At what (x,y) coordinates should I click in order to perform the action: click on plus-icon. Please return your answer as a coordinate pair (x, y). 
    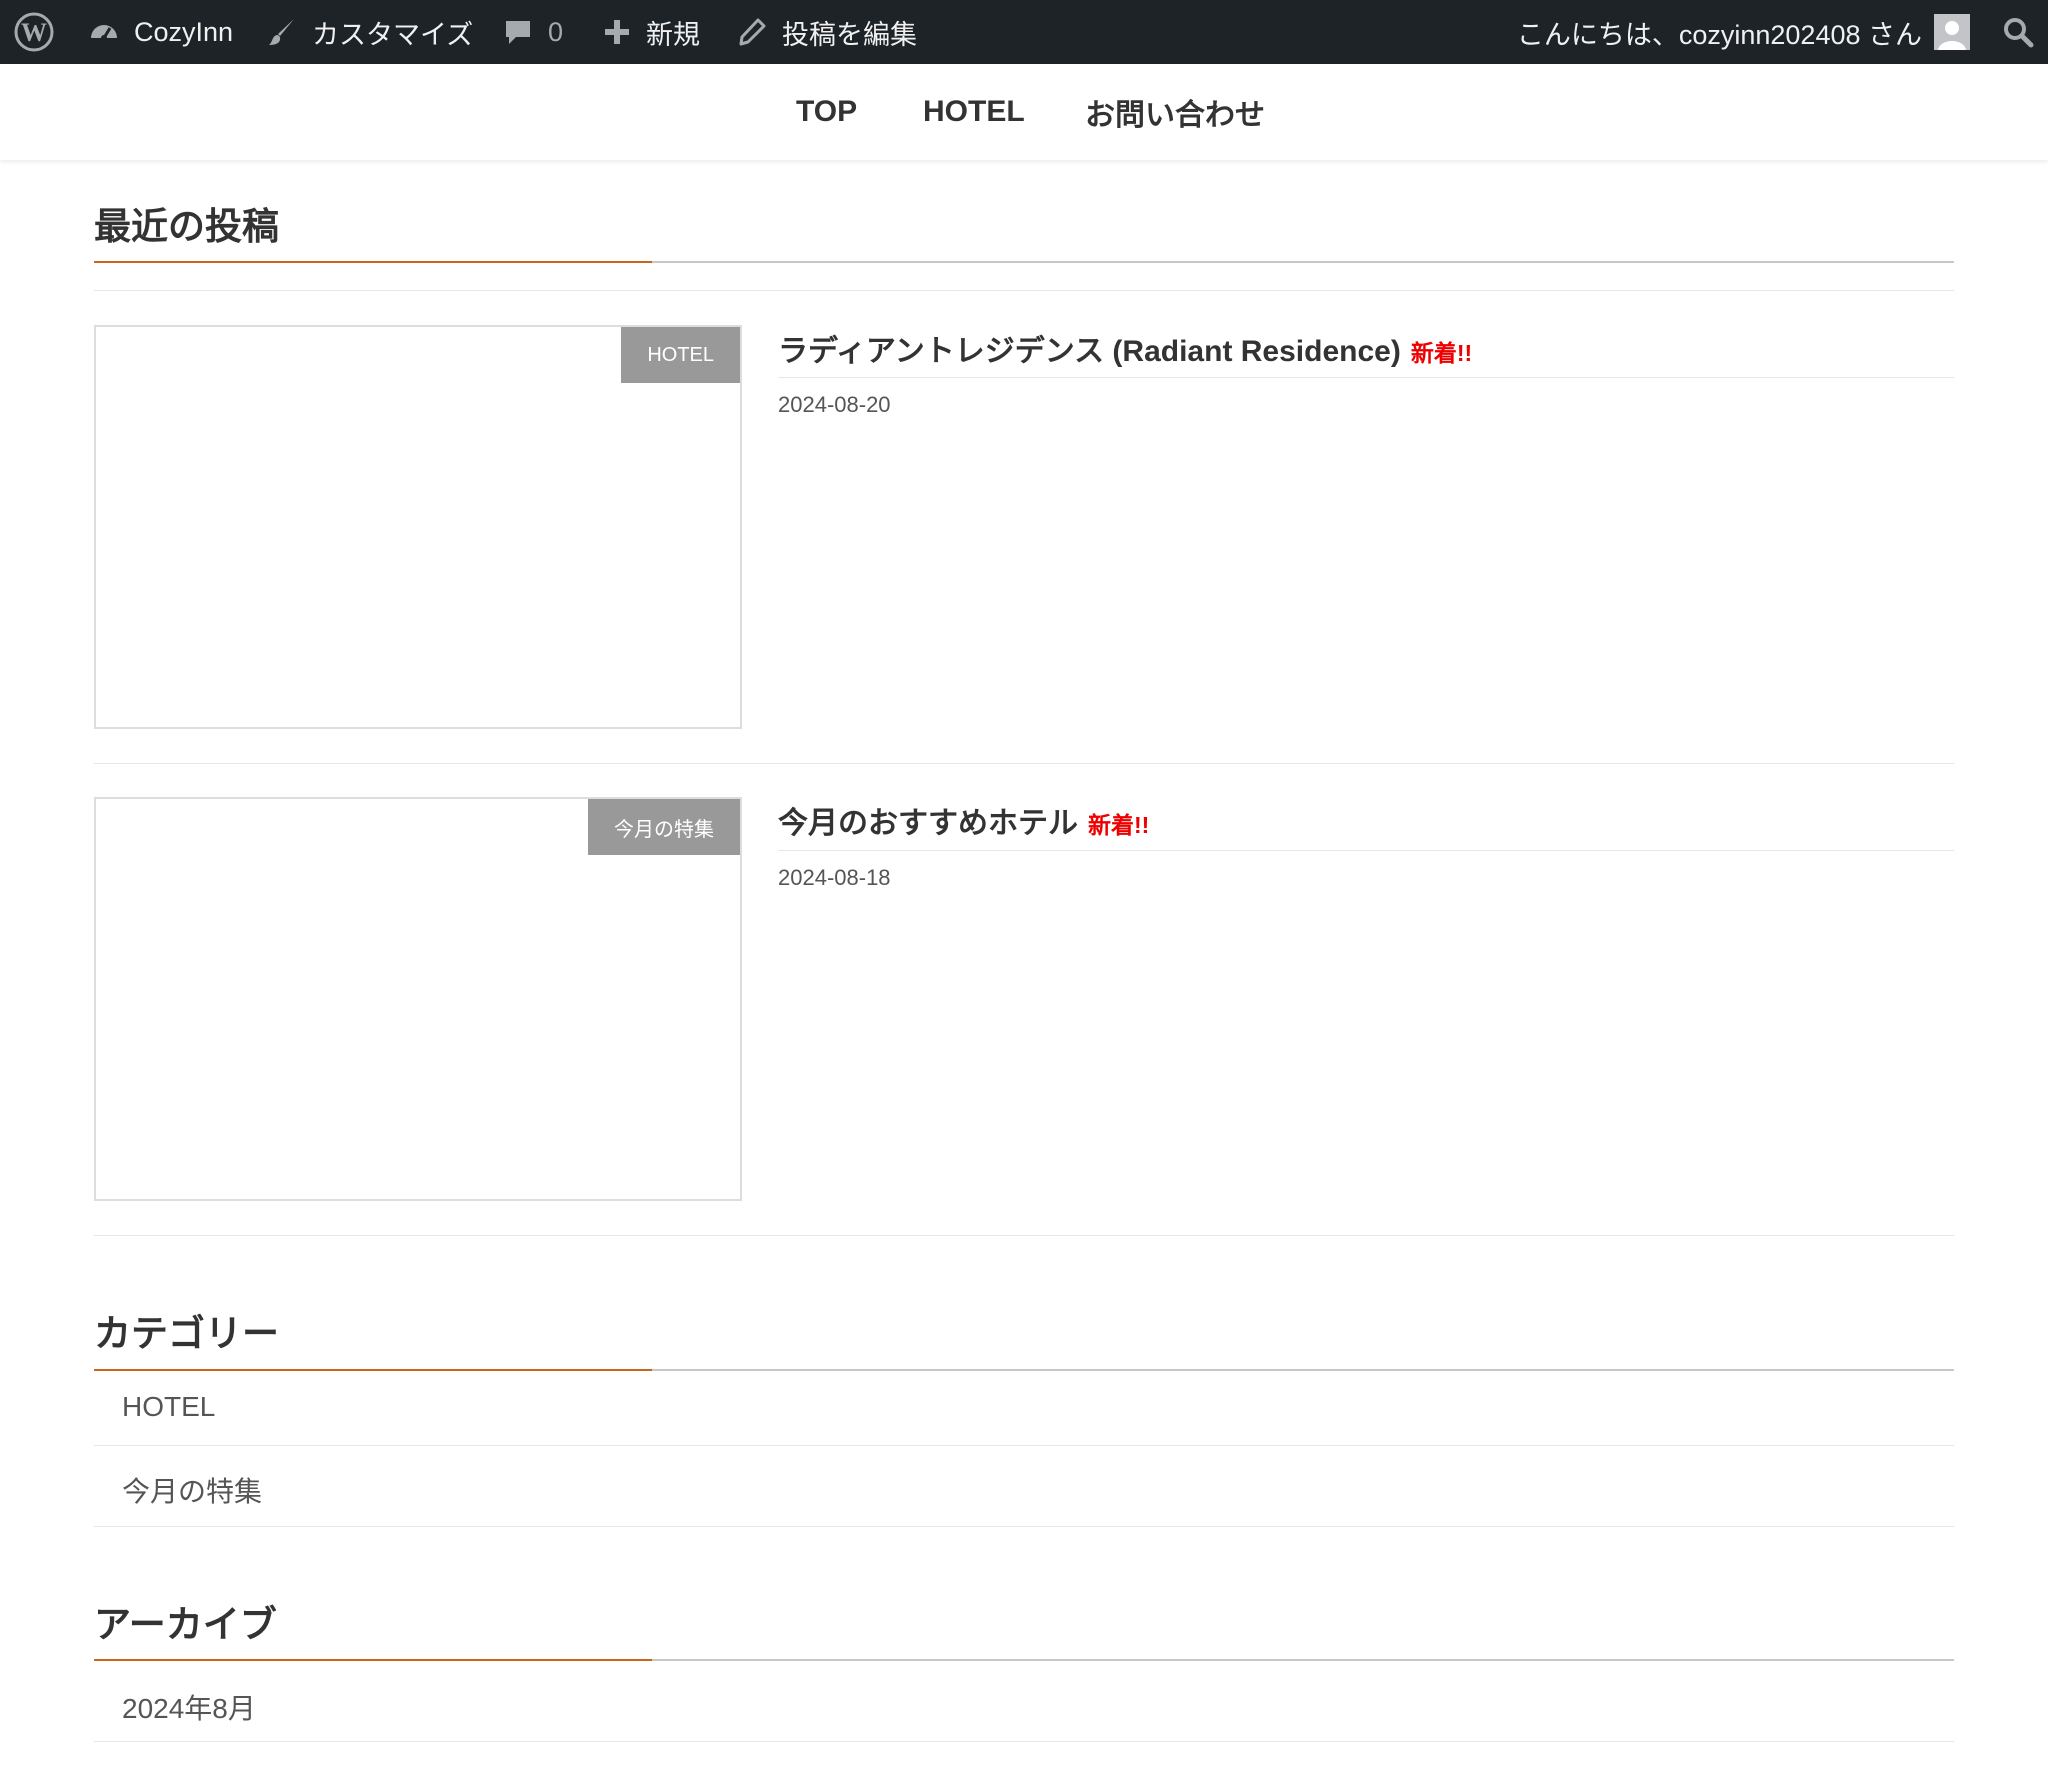
    Looking at the image, I should click on (617, 32).